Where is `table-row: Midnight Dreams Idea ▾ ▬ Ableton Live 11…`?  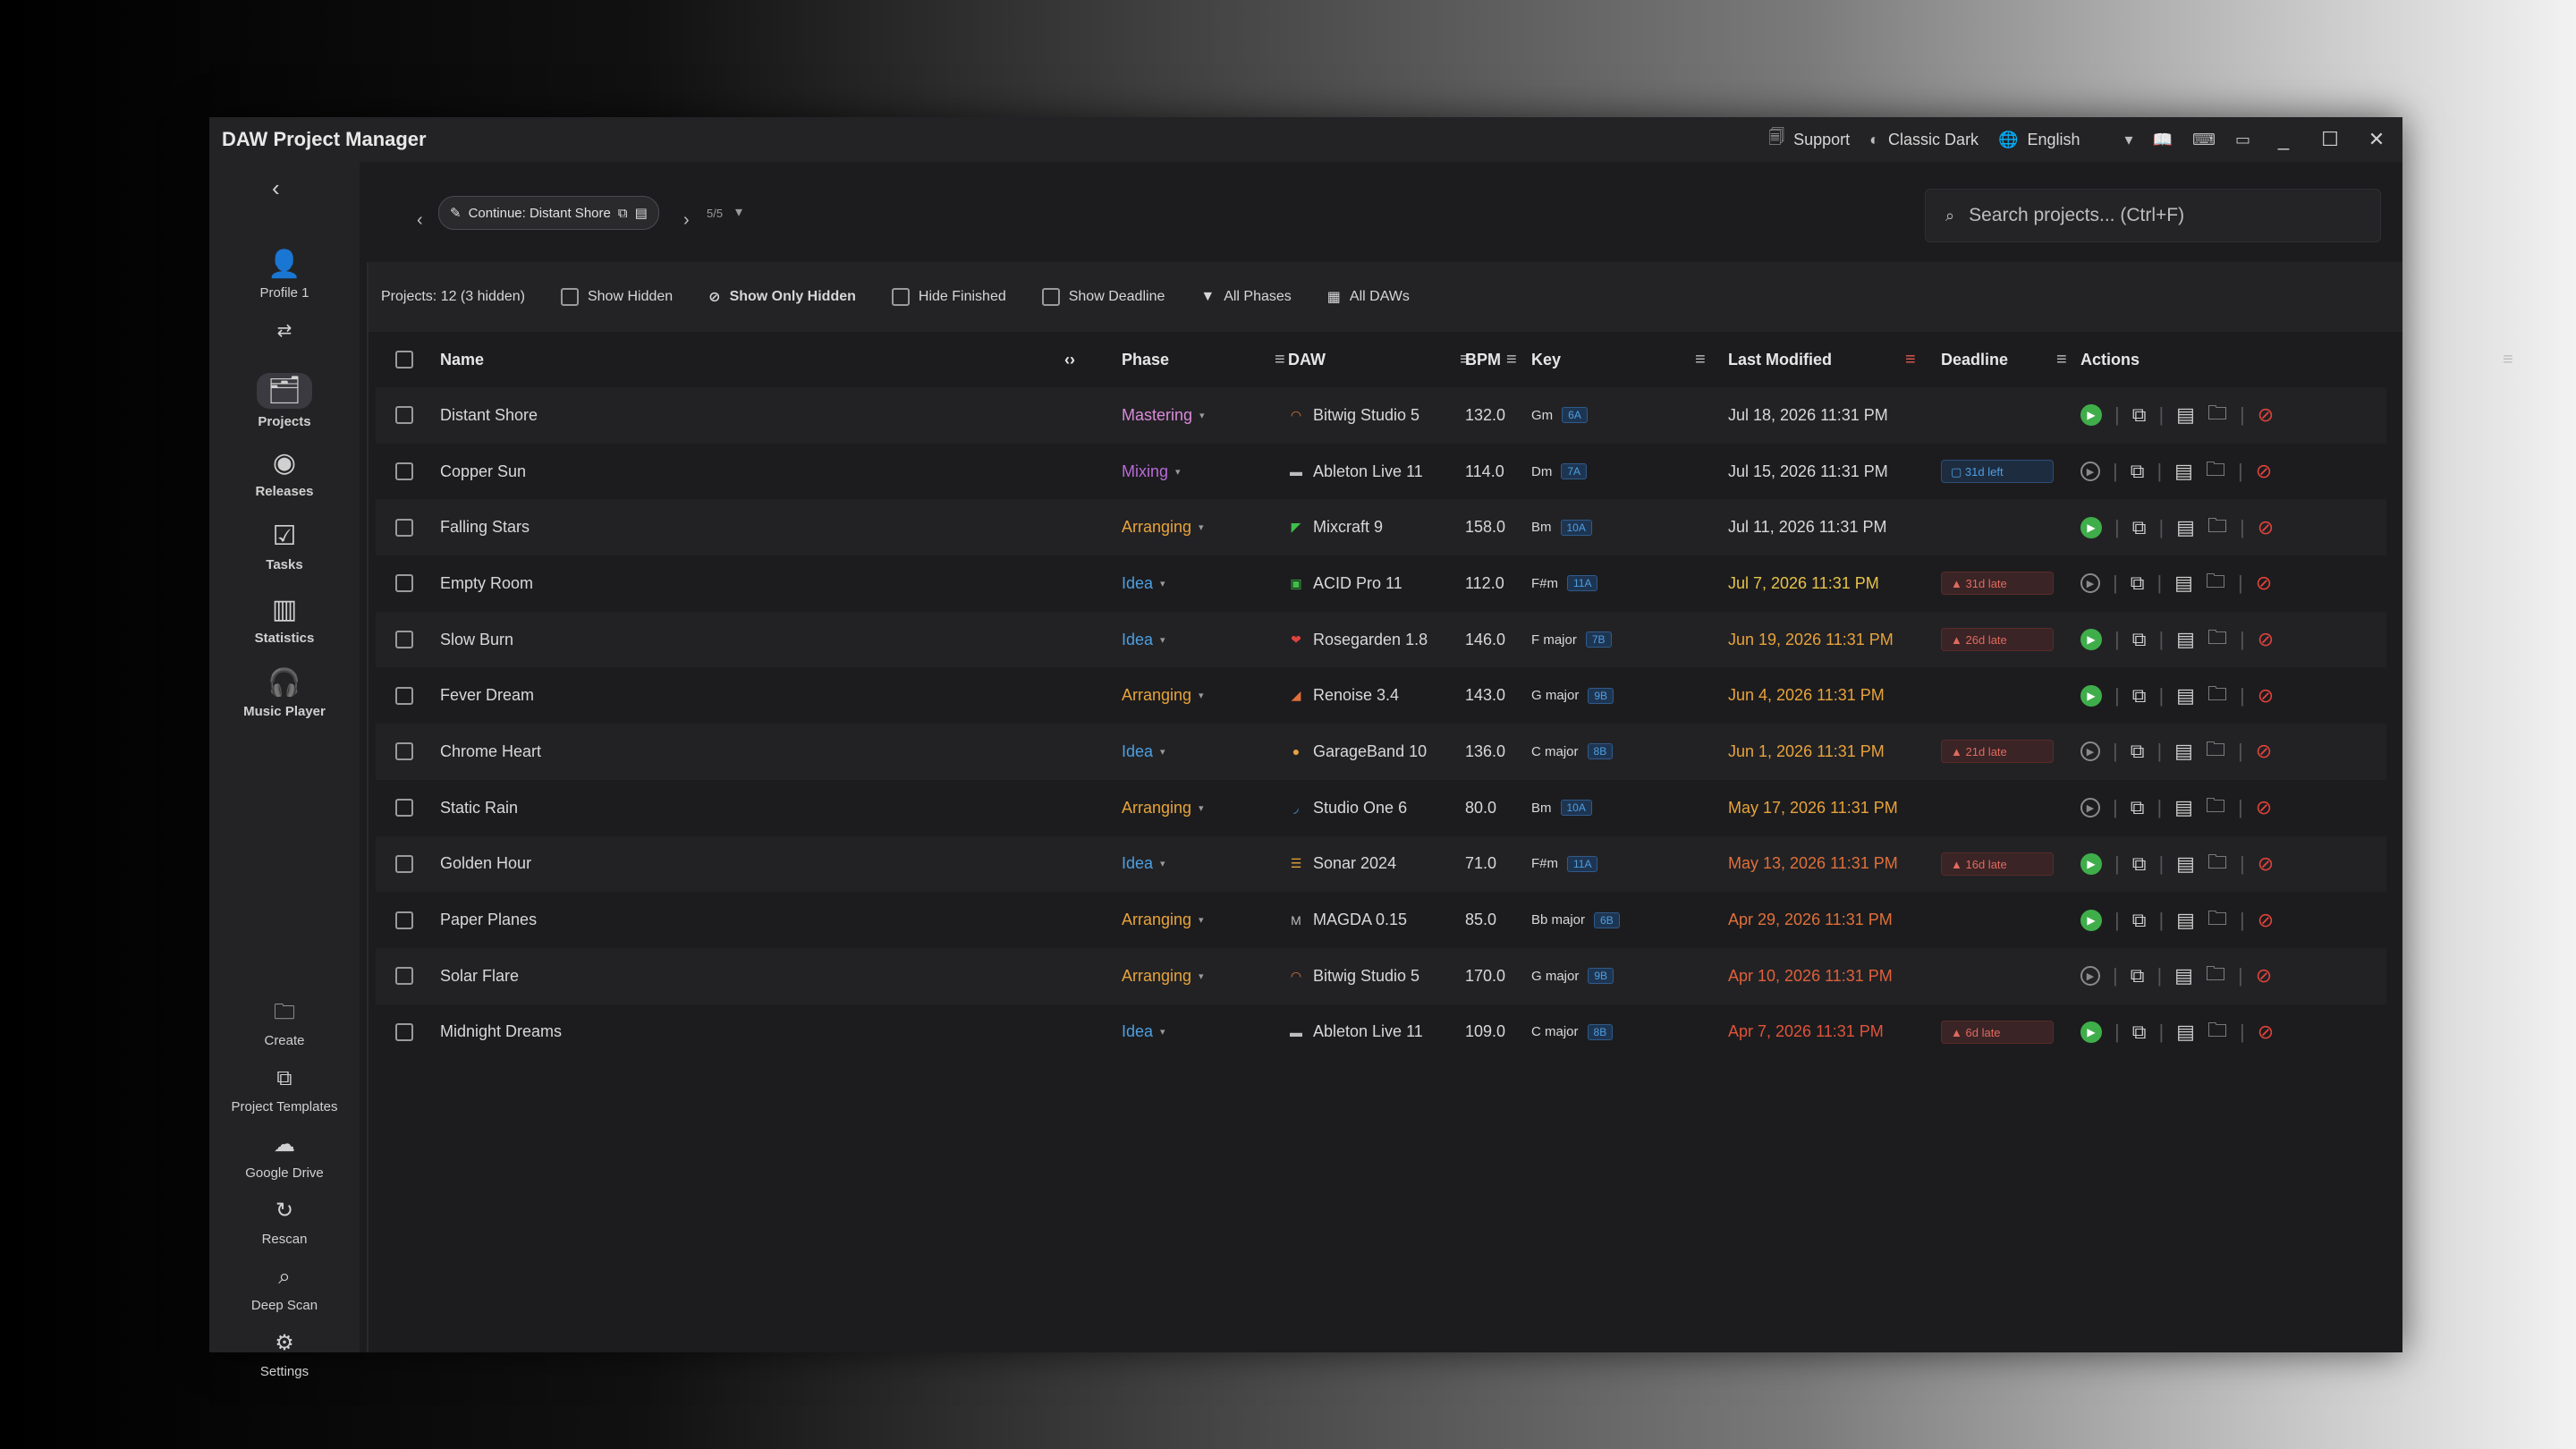 table-row: Midnight Dreams Idea ▾ ▬ Ableton Live 11… is located at coordinates (1381, 1032).